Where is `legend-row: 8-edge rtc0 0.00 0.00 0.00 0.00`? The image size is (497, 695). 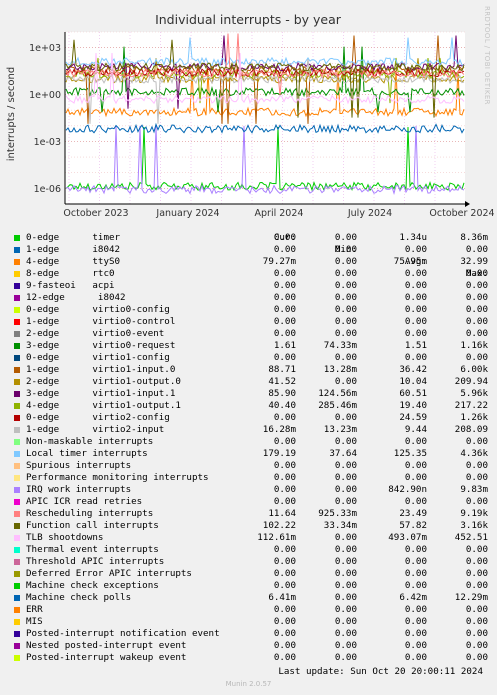
legend-row: 8-edge rtc0 0.00 0.00 0.00 0.00 is located at coordinates (254, 274).